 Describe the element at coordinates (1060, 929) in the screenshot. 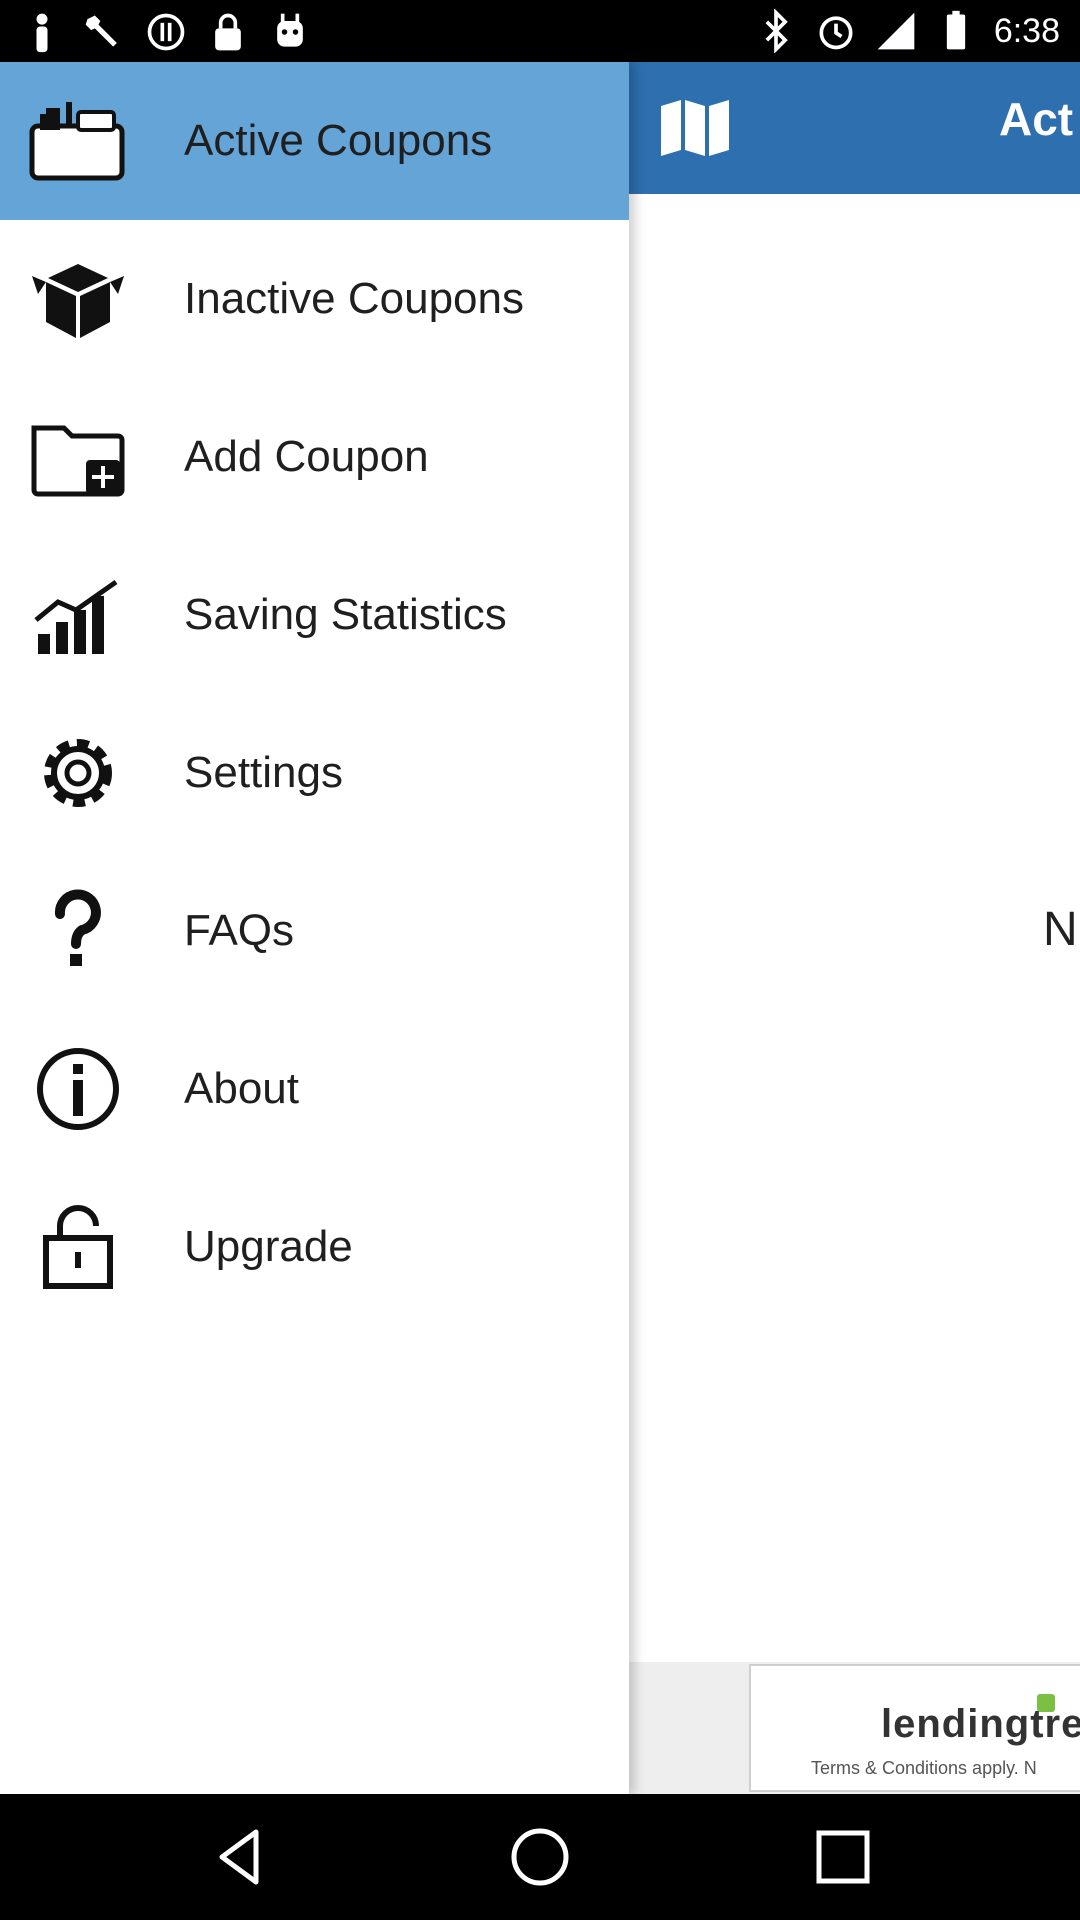

I see `empty-state-text: N` at that location.